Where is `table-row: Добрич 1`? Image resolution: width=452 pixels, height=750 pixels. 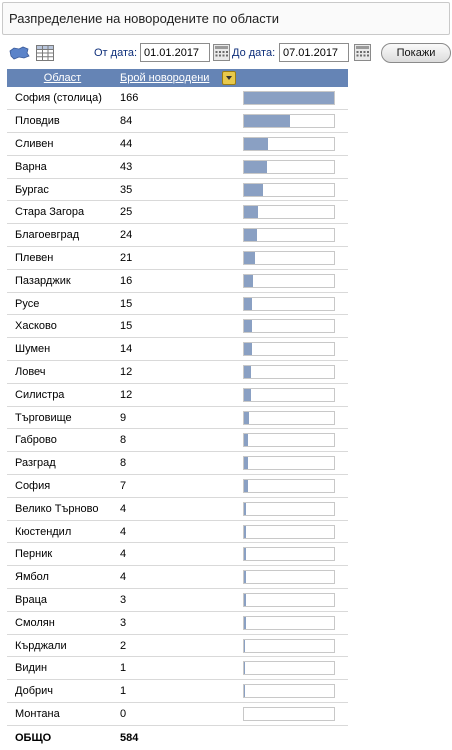 table-row: Добрич 1 is located at coordinates (177, 691).